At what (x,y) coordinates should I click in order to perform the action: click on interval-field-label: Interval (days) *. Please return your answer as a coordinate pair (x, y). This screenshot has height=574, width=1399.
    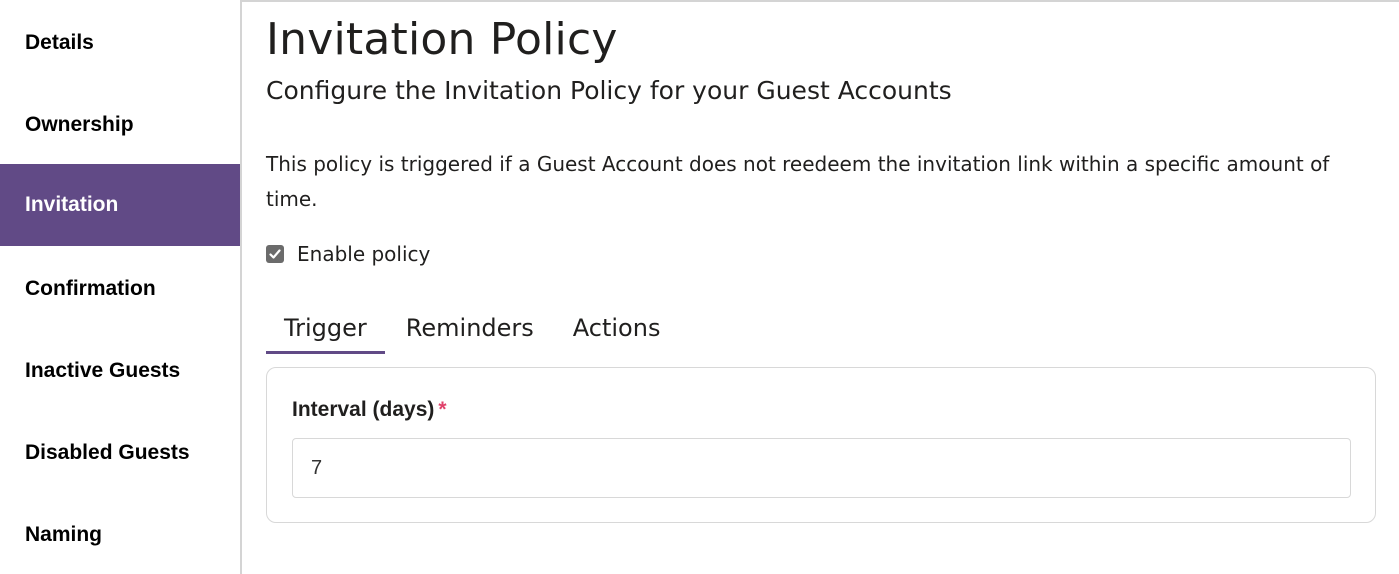
    Looking at the image, I should click on (369, 410).